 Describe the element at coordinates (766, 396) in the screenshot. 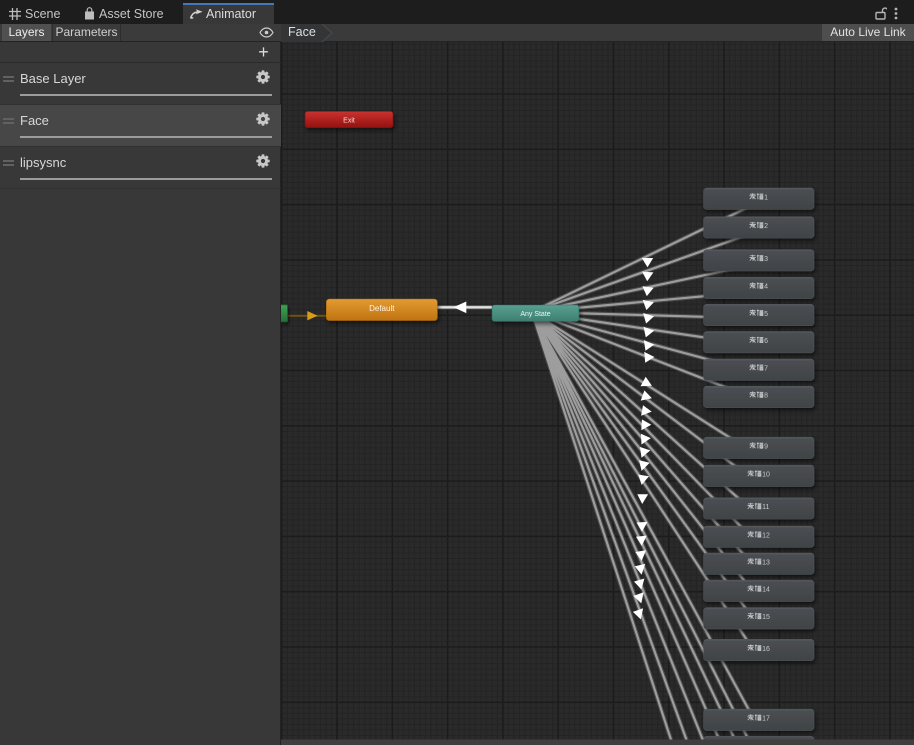

I see `svg-text: 8` at that location.